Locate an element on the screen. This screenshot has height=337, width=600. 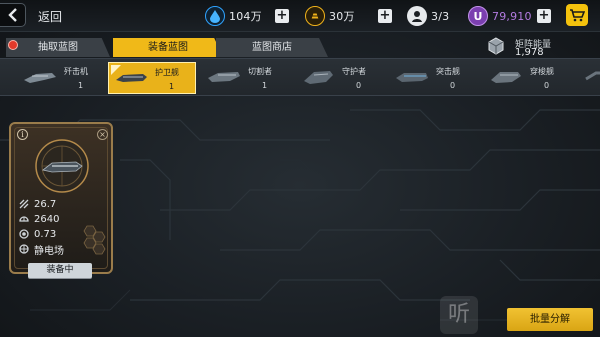
add-premium-button: + is located at coordinates (544, 16).